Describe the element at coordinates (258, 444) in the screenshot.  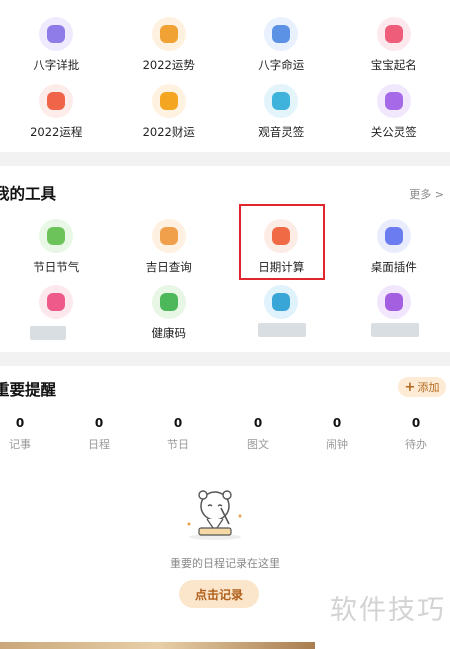
I see `stat-label: 图文` at that location.